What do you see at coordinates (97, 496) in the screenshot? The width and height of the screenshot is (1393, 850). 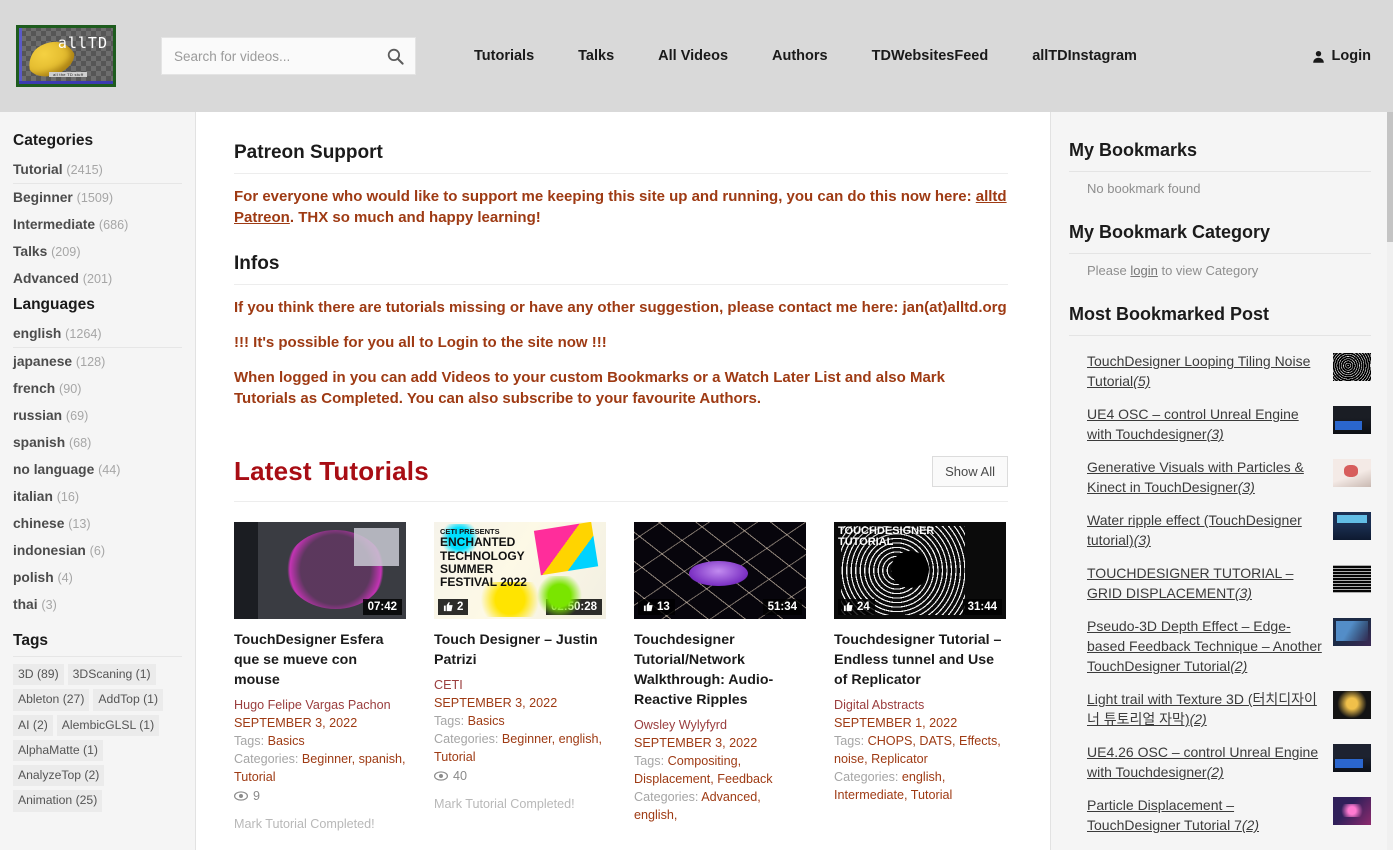 I see `sidebar-item-italian: italian (16)` at bounding box center [97, 496].